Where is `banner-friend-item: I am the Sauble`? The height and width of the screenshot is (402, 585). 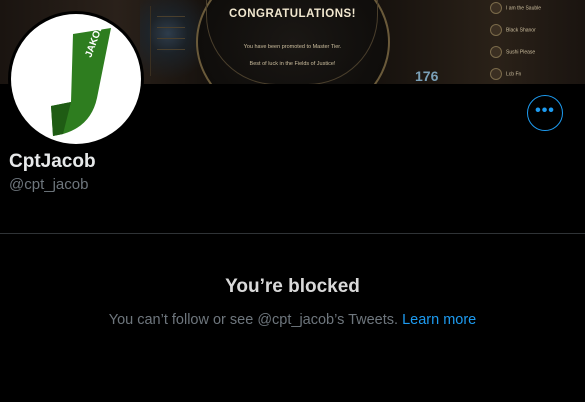 banner-friend-item: I am the Sauble is located at coordinates (515, 8).